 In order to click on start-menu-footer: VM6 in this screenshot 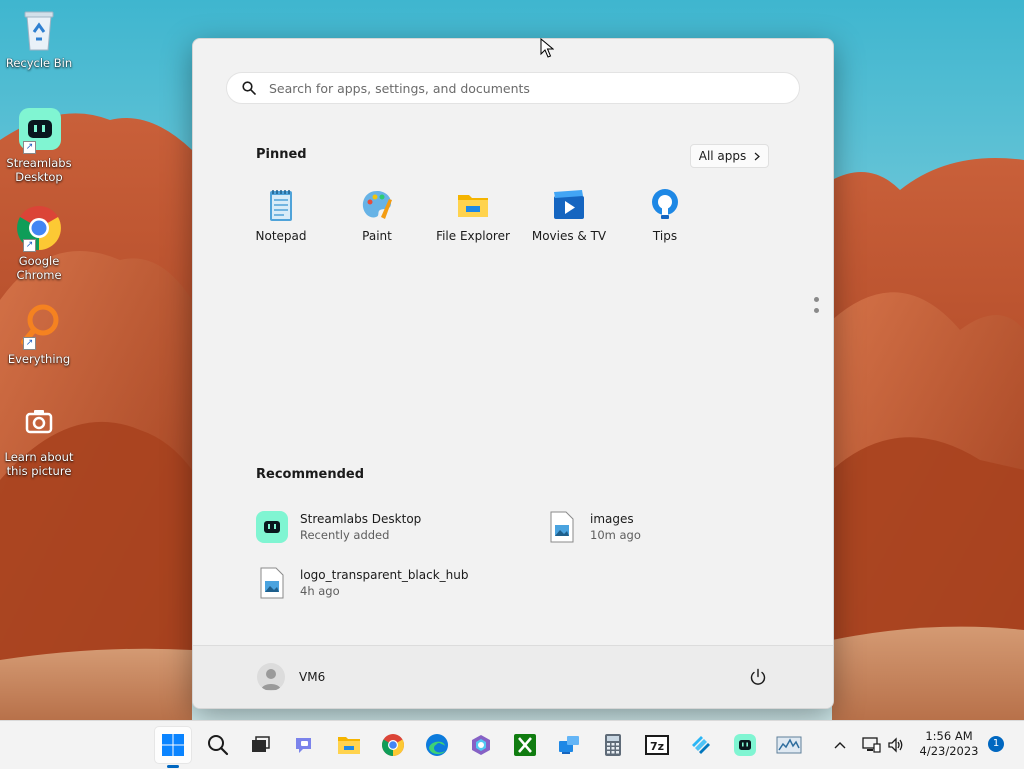, I will do `click(513, 676)`.